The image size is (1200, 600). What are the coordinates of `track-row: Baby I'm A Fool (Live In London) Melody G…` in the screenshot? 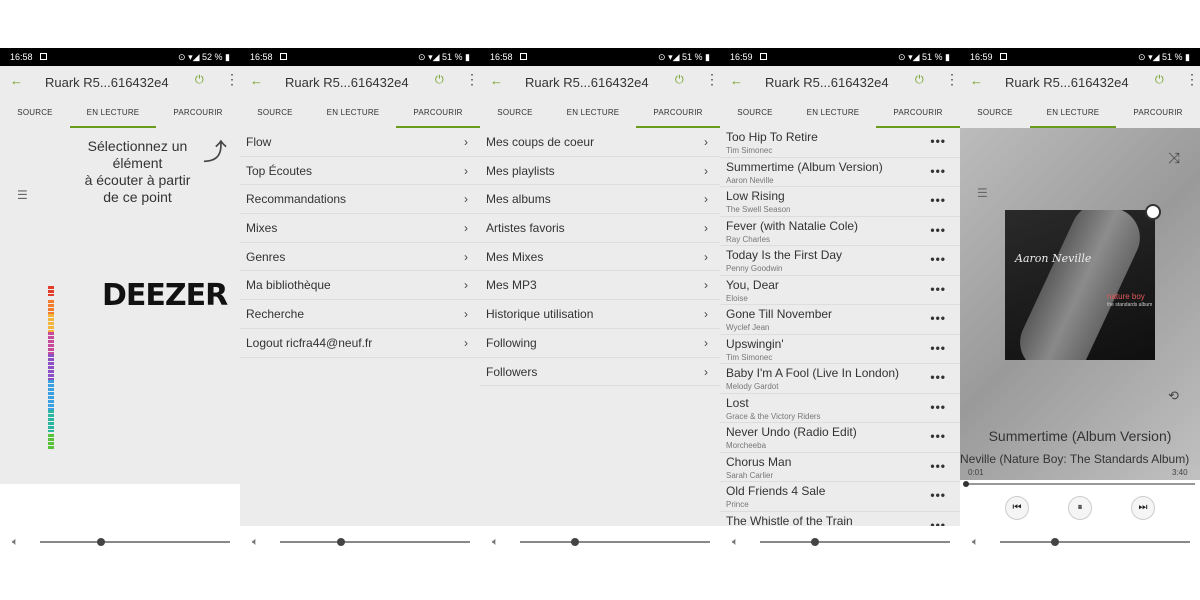 It's located at (840, 379).